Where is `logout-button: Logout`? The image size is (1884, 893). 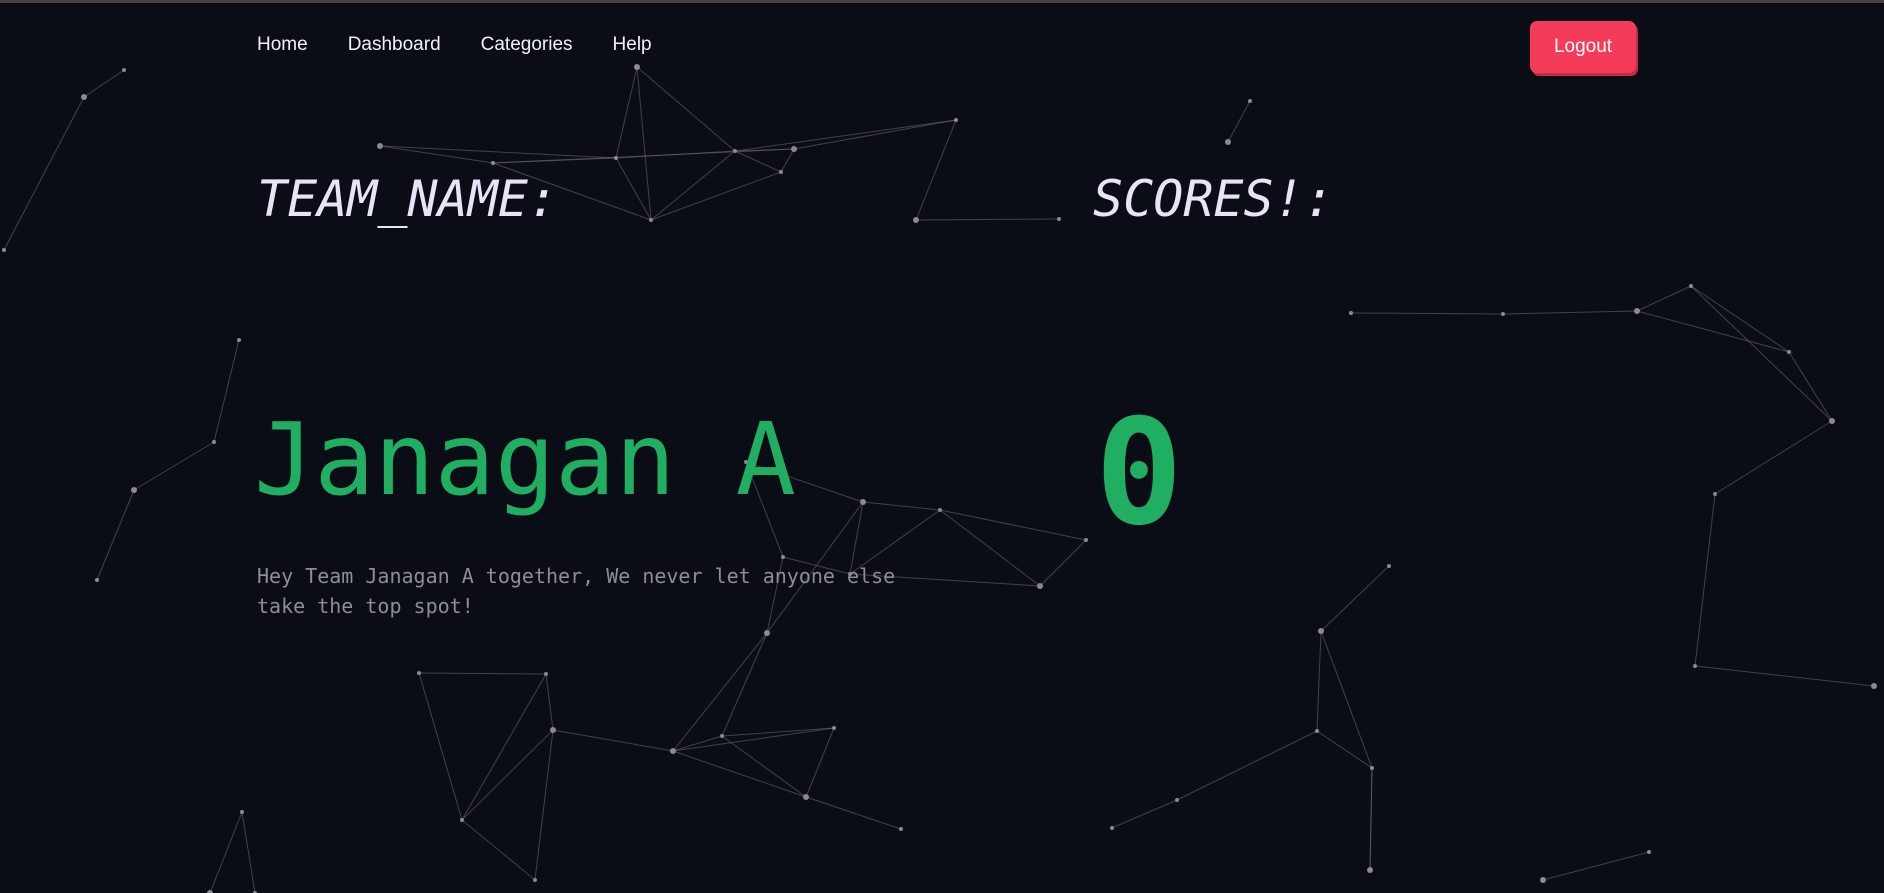
logout-button: Logout is located at coordinates (1583, 47).